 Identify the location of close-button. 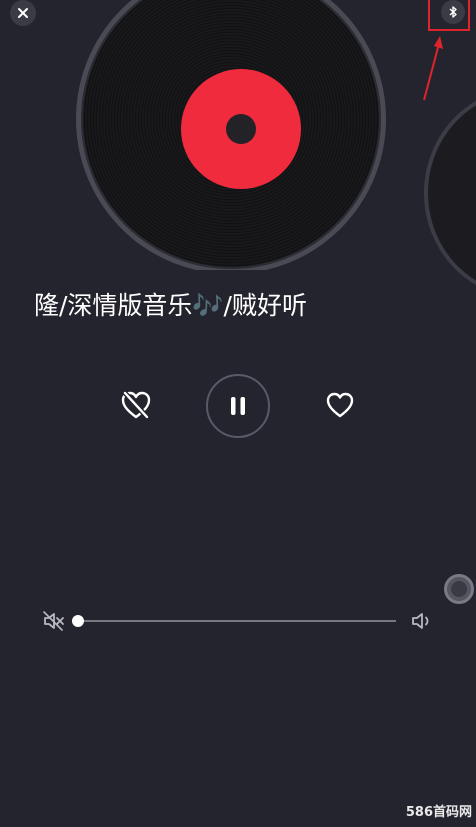
(23, 13).